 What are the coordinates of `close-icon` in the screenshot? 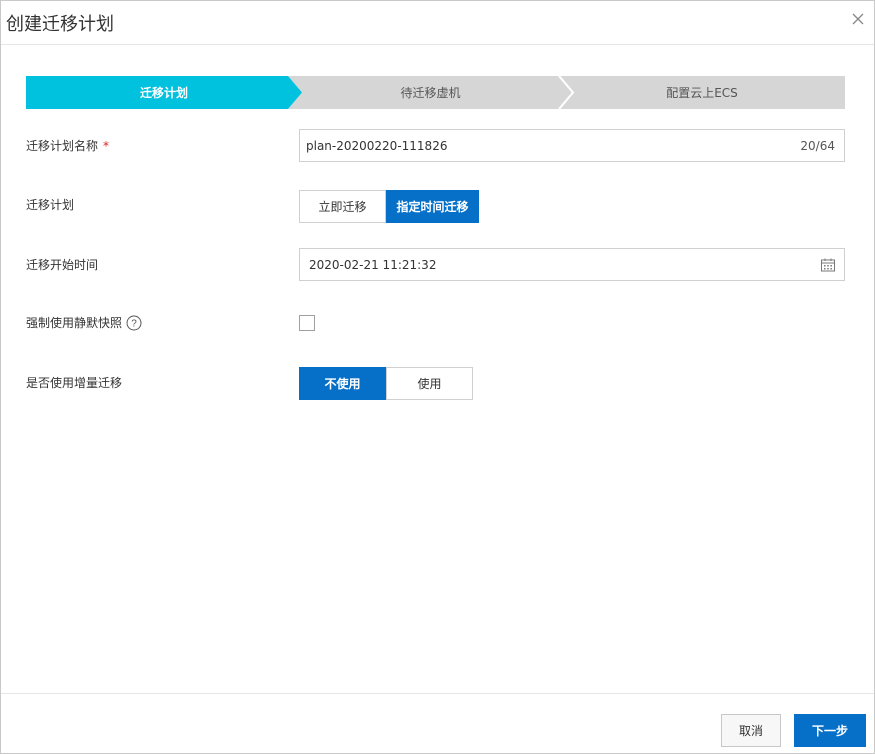 It's located at (858, 19).